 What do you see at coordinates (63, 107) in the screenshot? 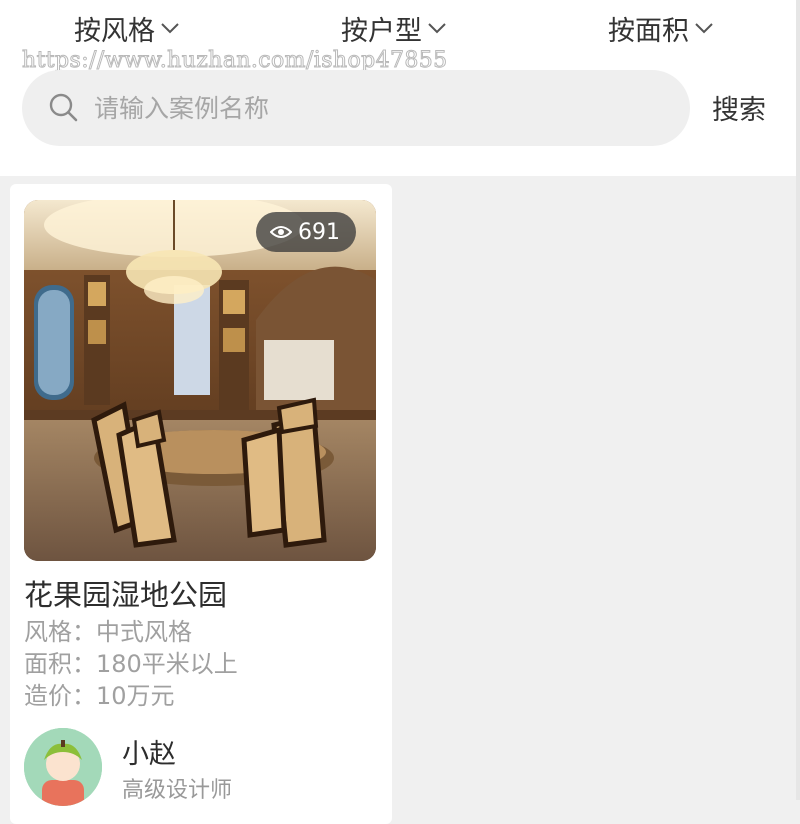
I see `search-icon` at bounding box center [63, 107].